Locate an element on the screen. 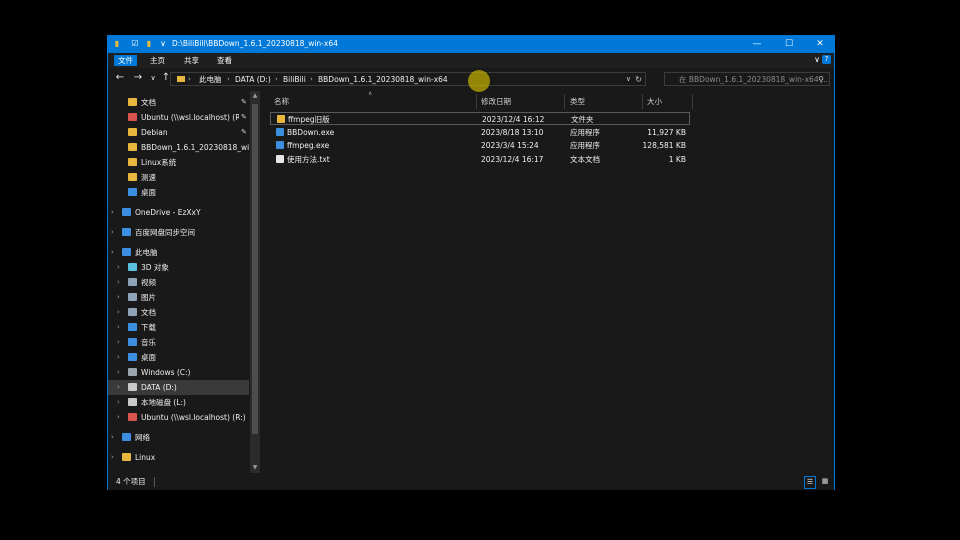  nav-item: › Windows (C:) is located at coordinates (178, 372).